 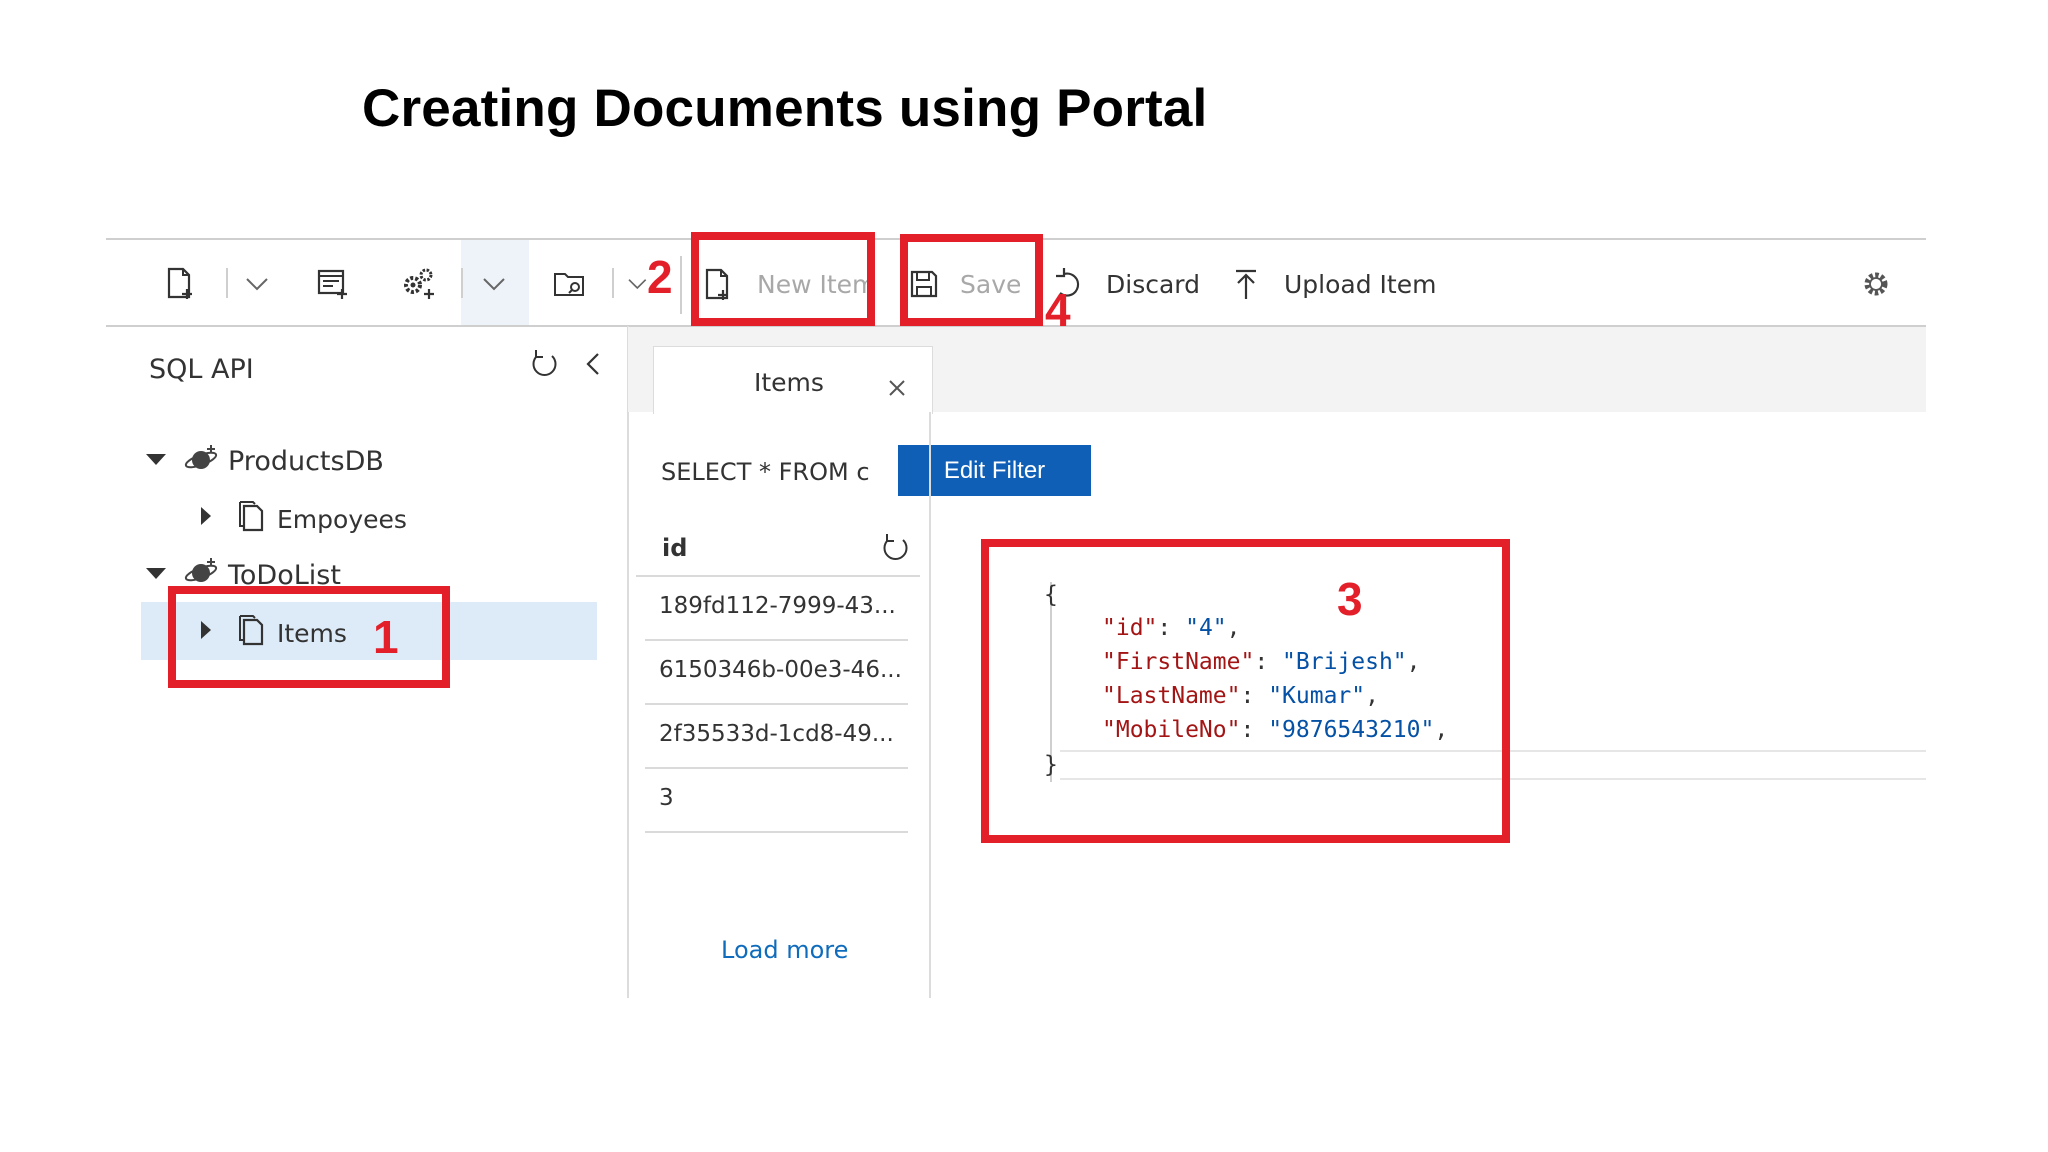 What do you see at coordinates (897, 388) in the screenshot?
I see `close-icon` at bounding box center [897, 388].